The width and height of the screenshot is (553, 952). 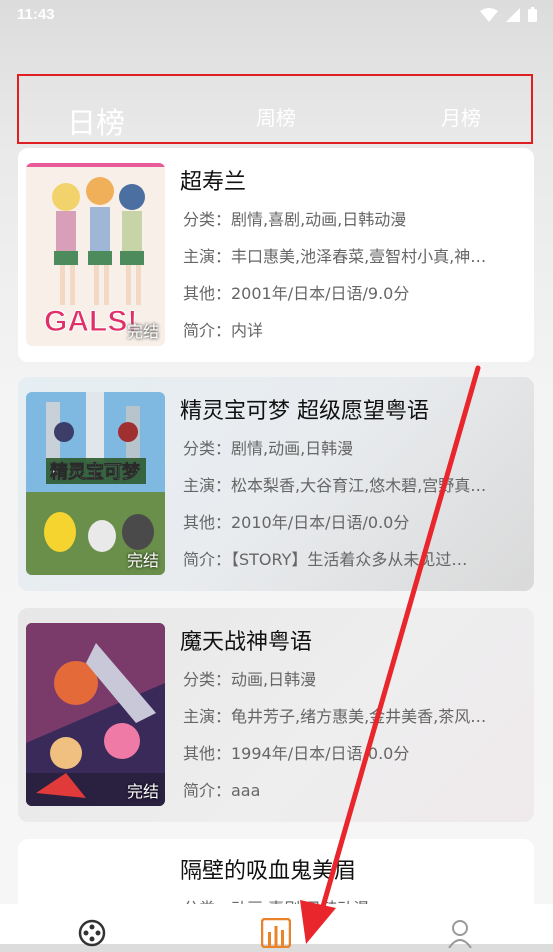 What do you see at coordinates (95, 472) in the screenshot?
I see `poster-logo-text: 精灵宝可梦` at bounding box center [95, 472].